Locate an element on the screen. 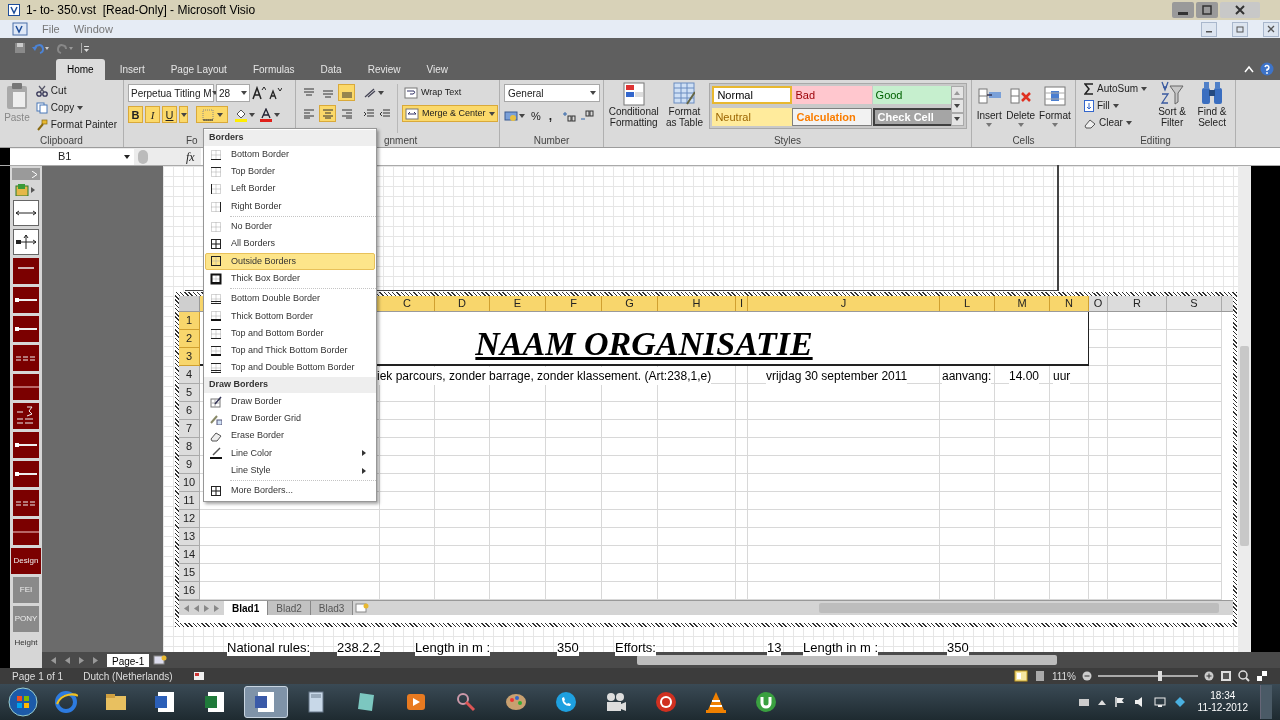  column-header: I is located at coordinates (742, 303).